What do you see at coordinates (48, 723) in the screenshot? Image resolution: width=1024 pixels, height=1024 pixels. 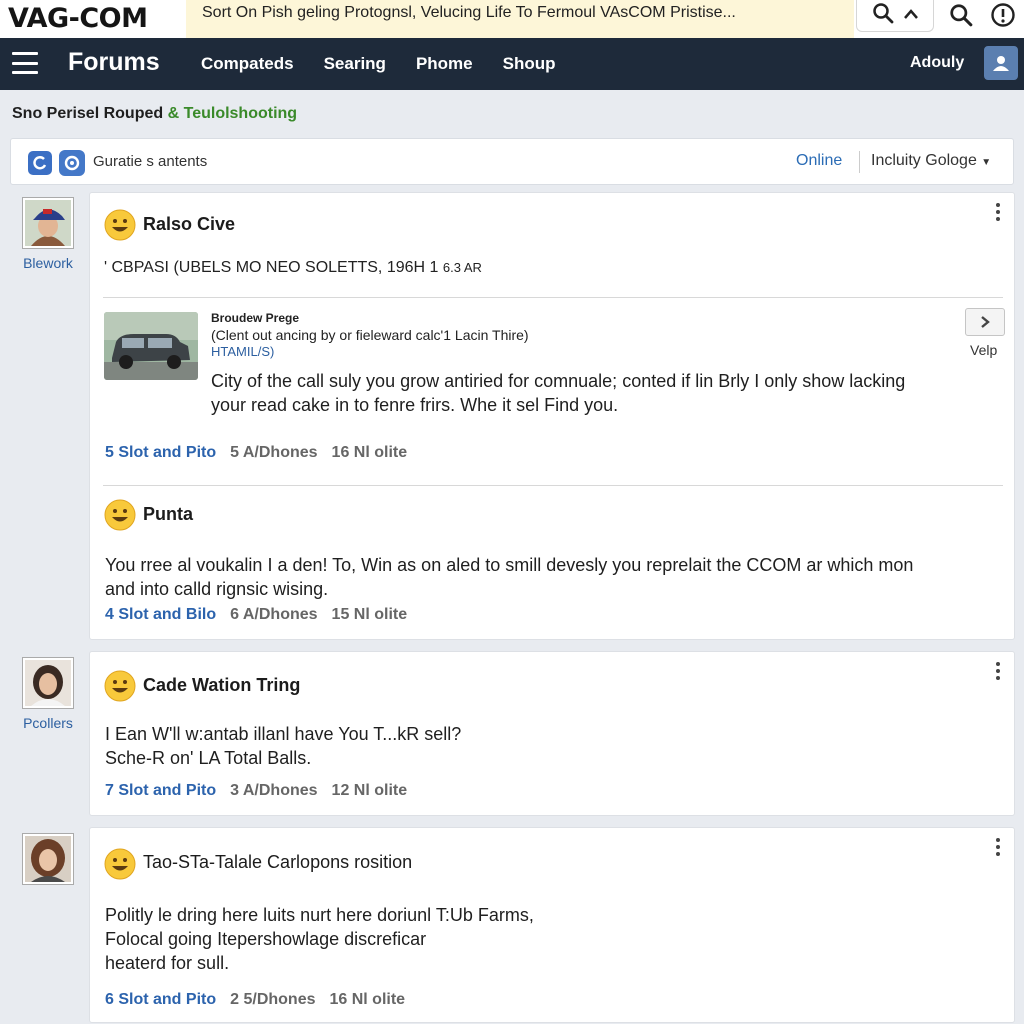 I see `author-name: Pcollers` at bounding box center [48, 723].